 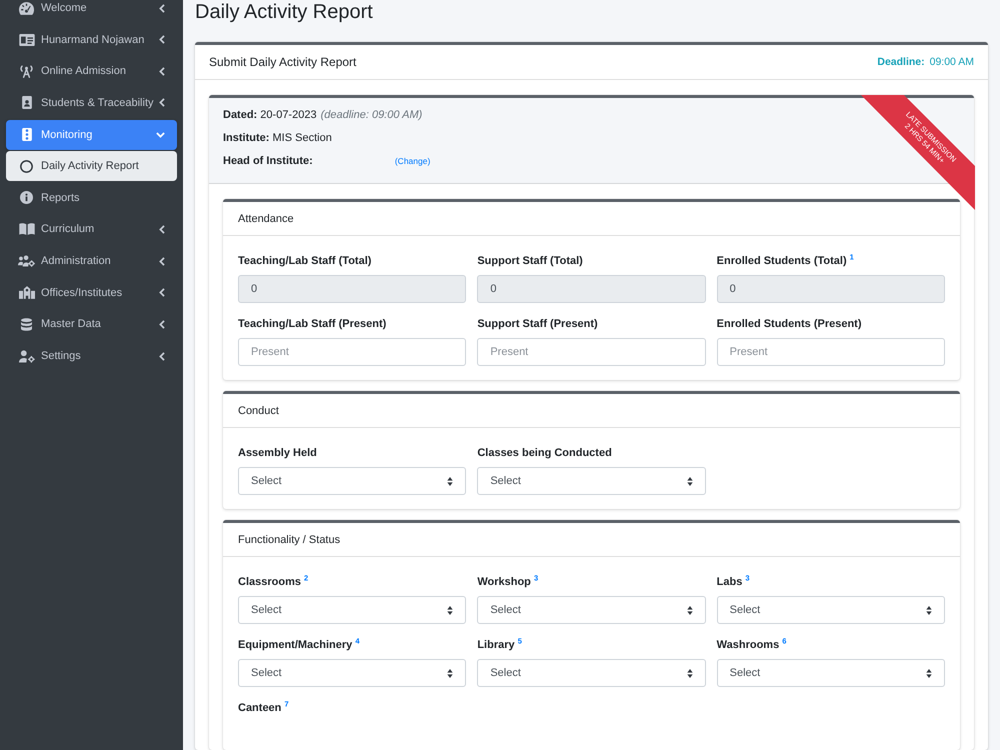 What do you see at coordinates (266, 218) in the screenshot?
I see `section-title: Attendance` at bounding box center [266, 218].